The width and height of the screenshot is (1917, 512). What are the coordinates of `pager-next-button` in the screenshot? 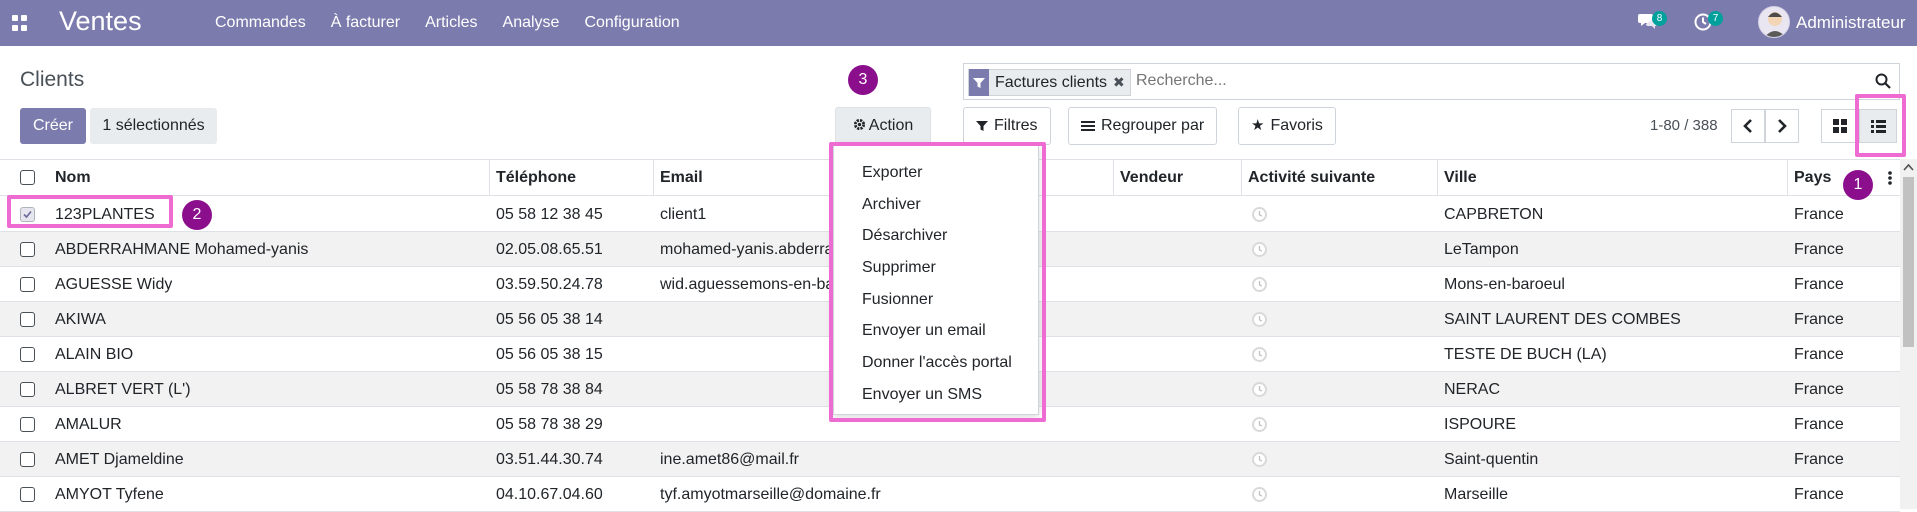 It's located at (1782, 126).